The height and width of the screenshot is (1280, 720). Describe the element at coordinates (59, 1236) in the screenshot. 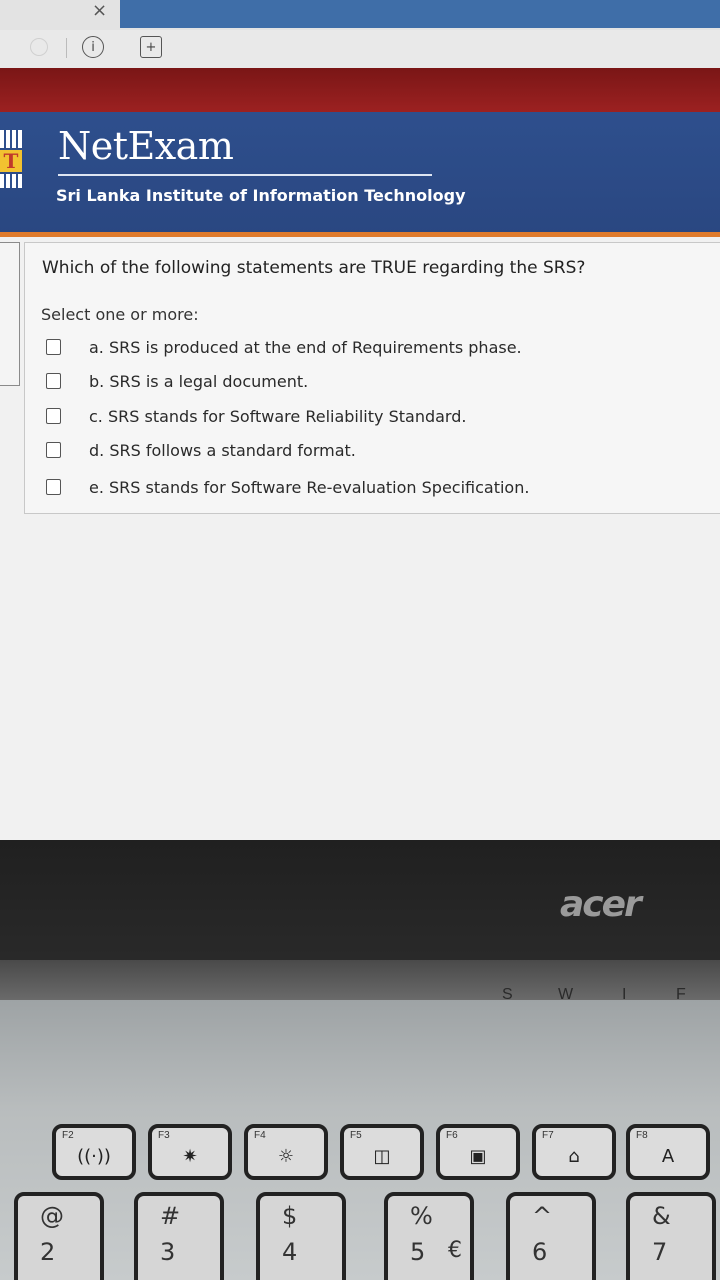

I see `key-2: @ 2` at that location.